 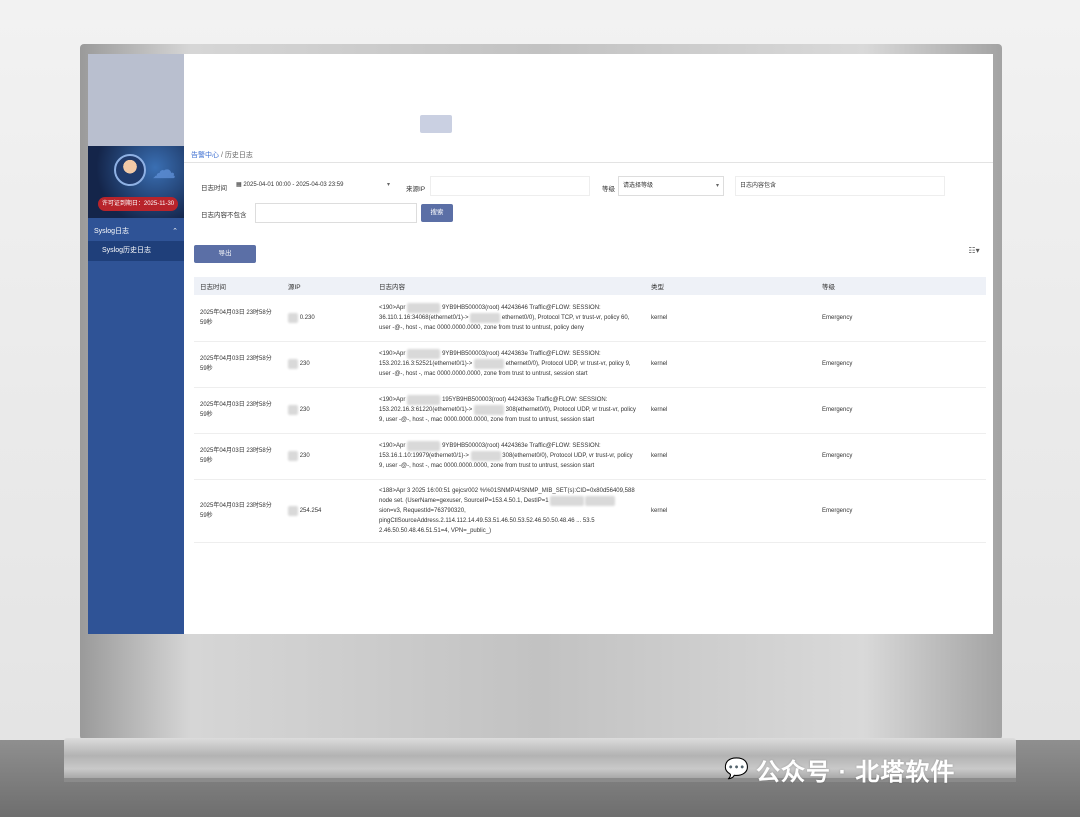 What do you see at coordinates (224, 215) in the screenshot?
I see `content-exclude-label: 日志内容不包含` at bounding box center [224, 215].